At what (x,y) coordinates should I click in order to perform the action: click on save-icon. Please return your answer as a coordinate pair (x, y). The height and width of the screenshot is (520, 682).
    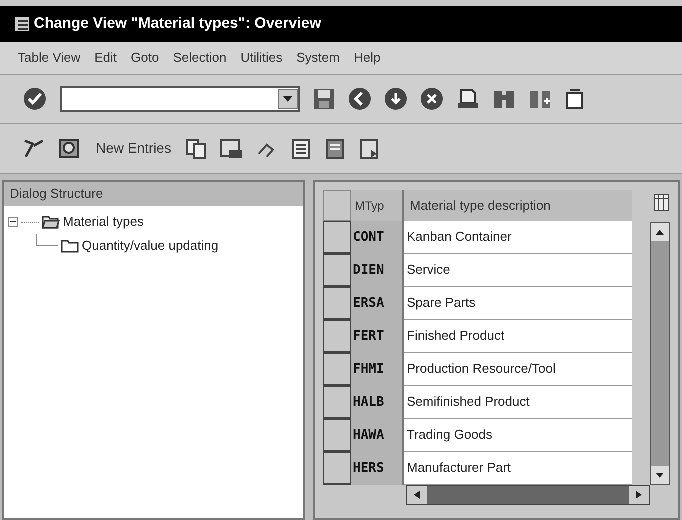
    Looking at the image, I should click on (324, 99).